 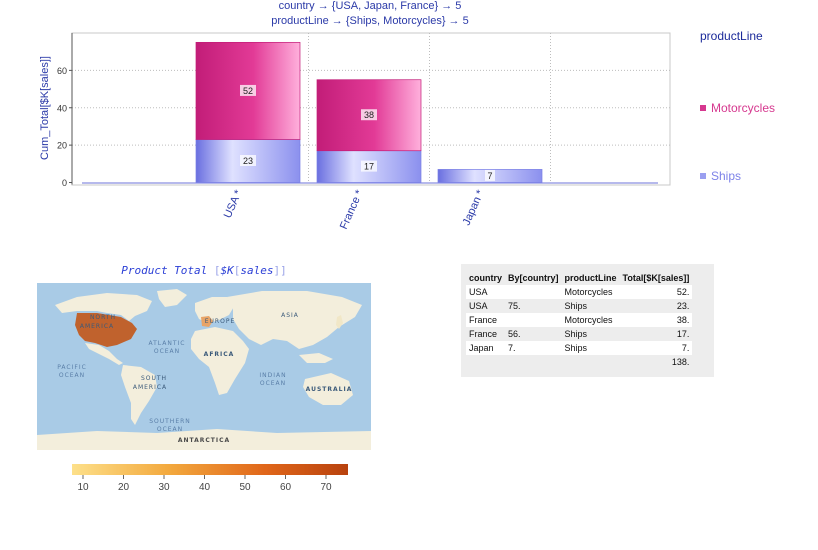 I want to click on table-cell: 75., so click(x=514, y=306).